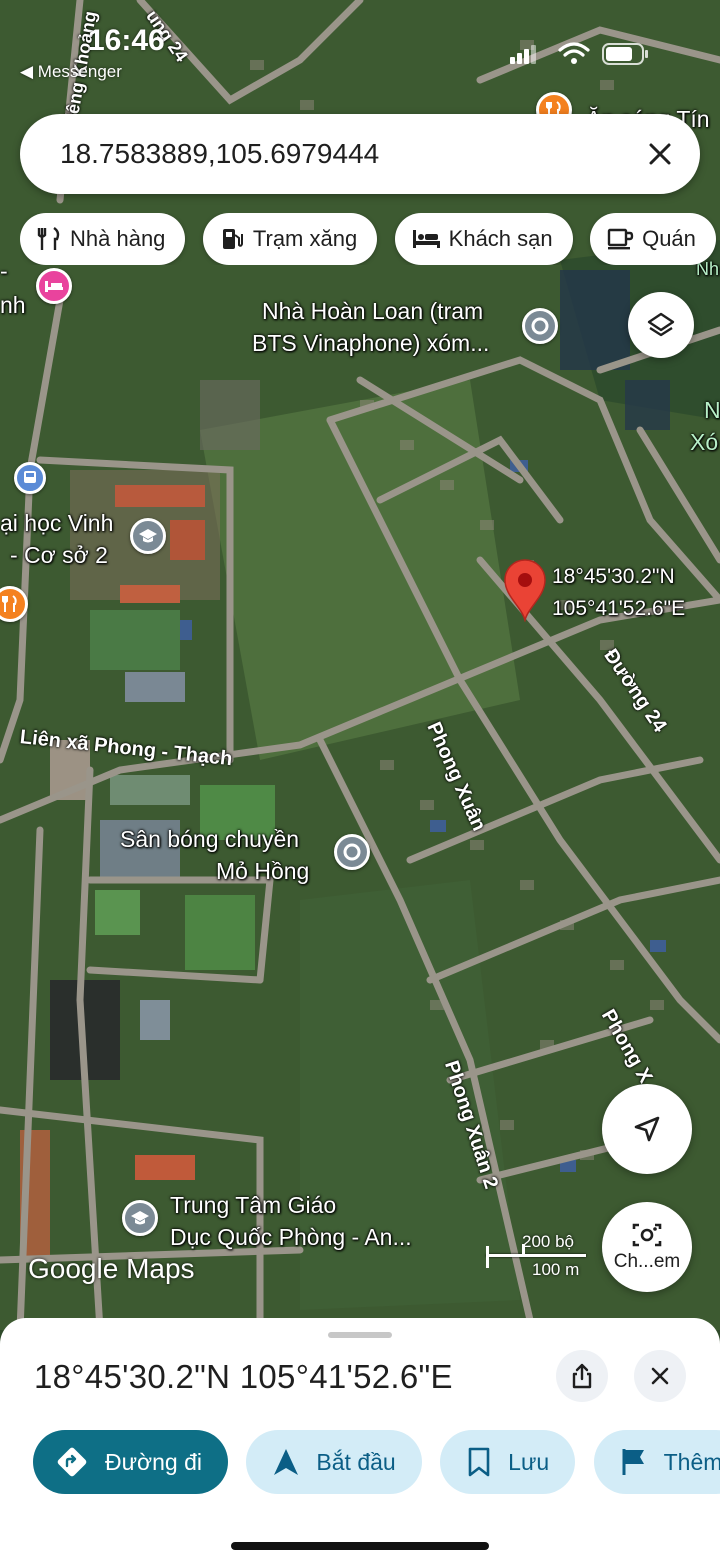 The width and height of the screenshot is (720, 1564). Describe the element at coordinates (48, 238) in the screenshot. I see `restaurant-icon` at that location.